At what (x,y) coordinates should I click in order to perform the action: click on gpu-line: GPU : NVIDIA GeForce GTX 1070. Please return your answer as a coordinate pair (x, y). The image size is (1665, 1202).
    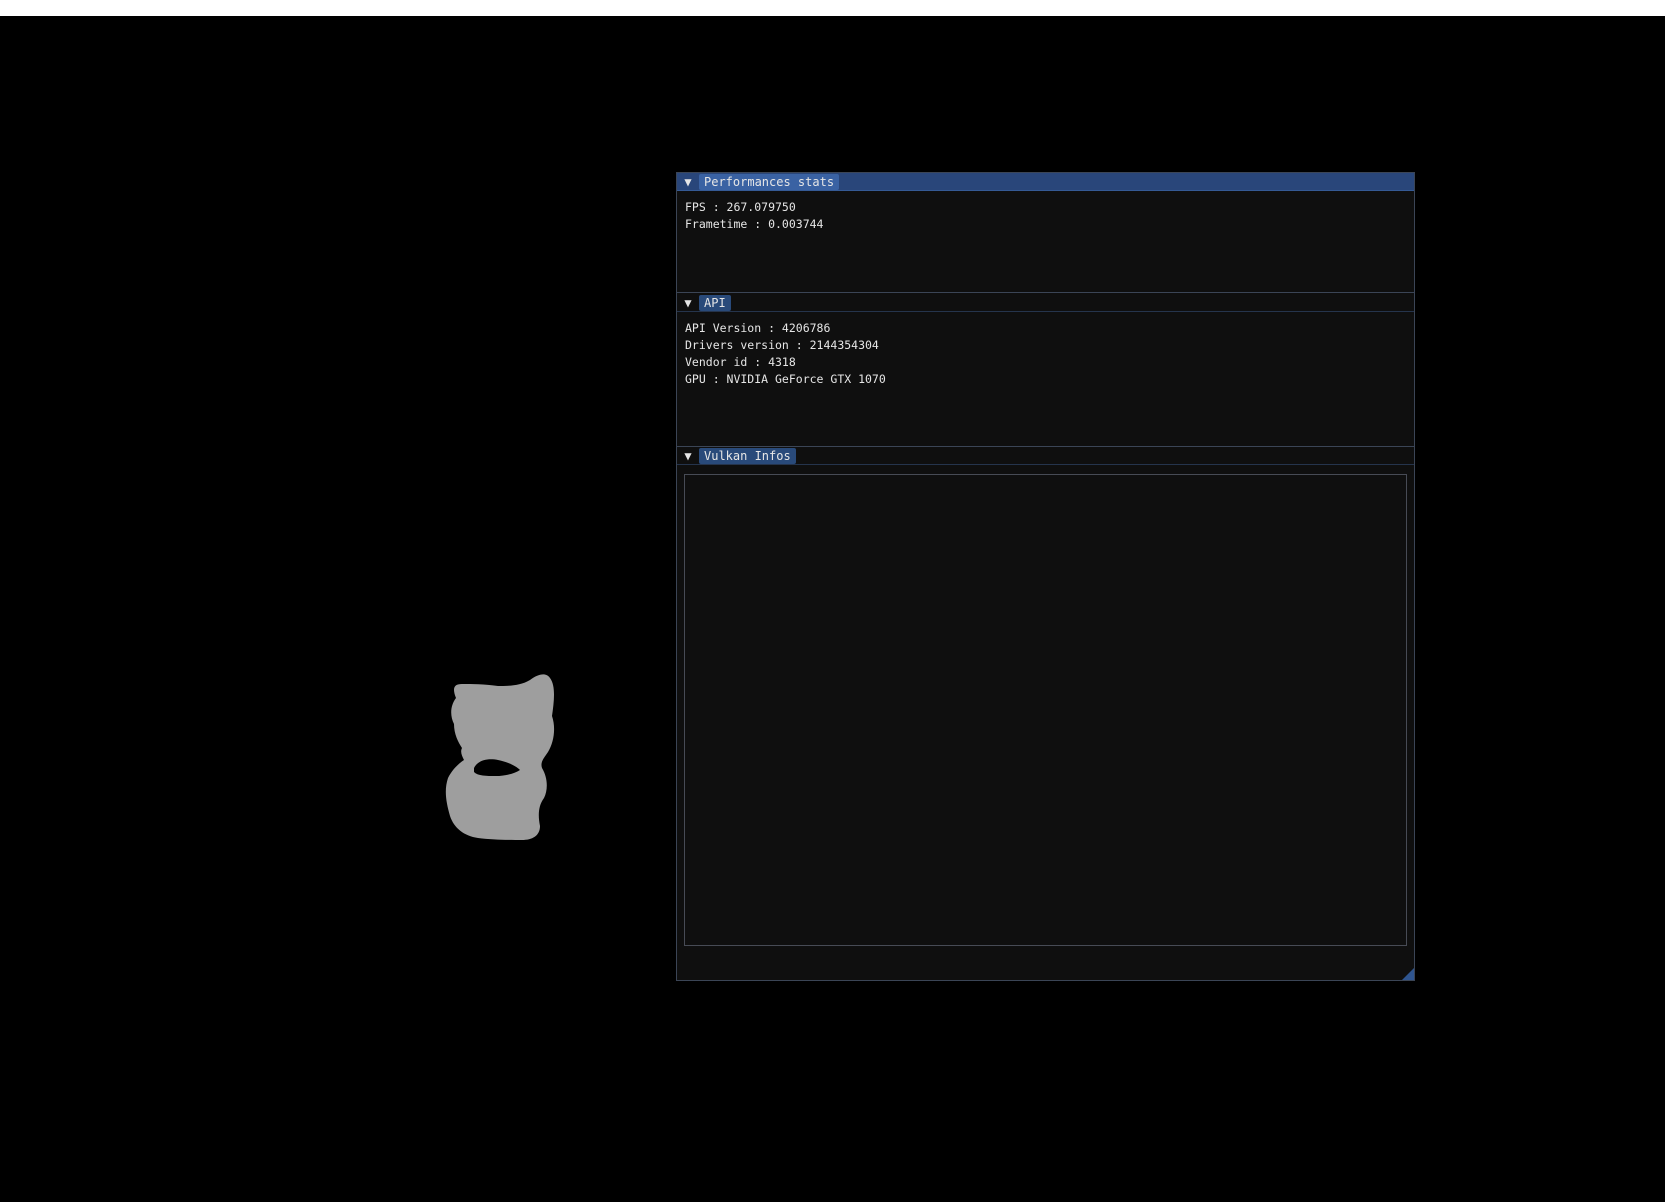
    Looking at the image, I should click on (785, 379).